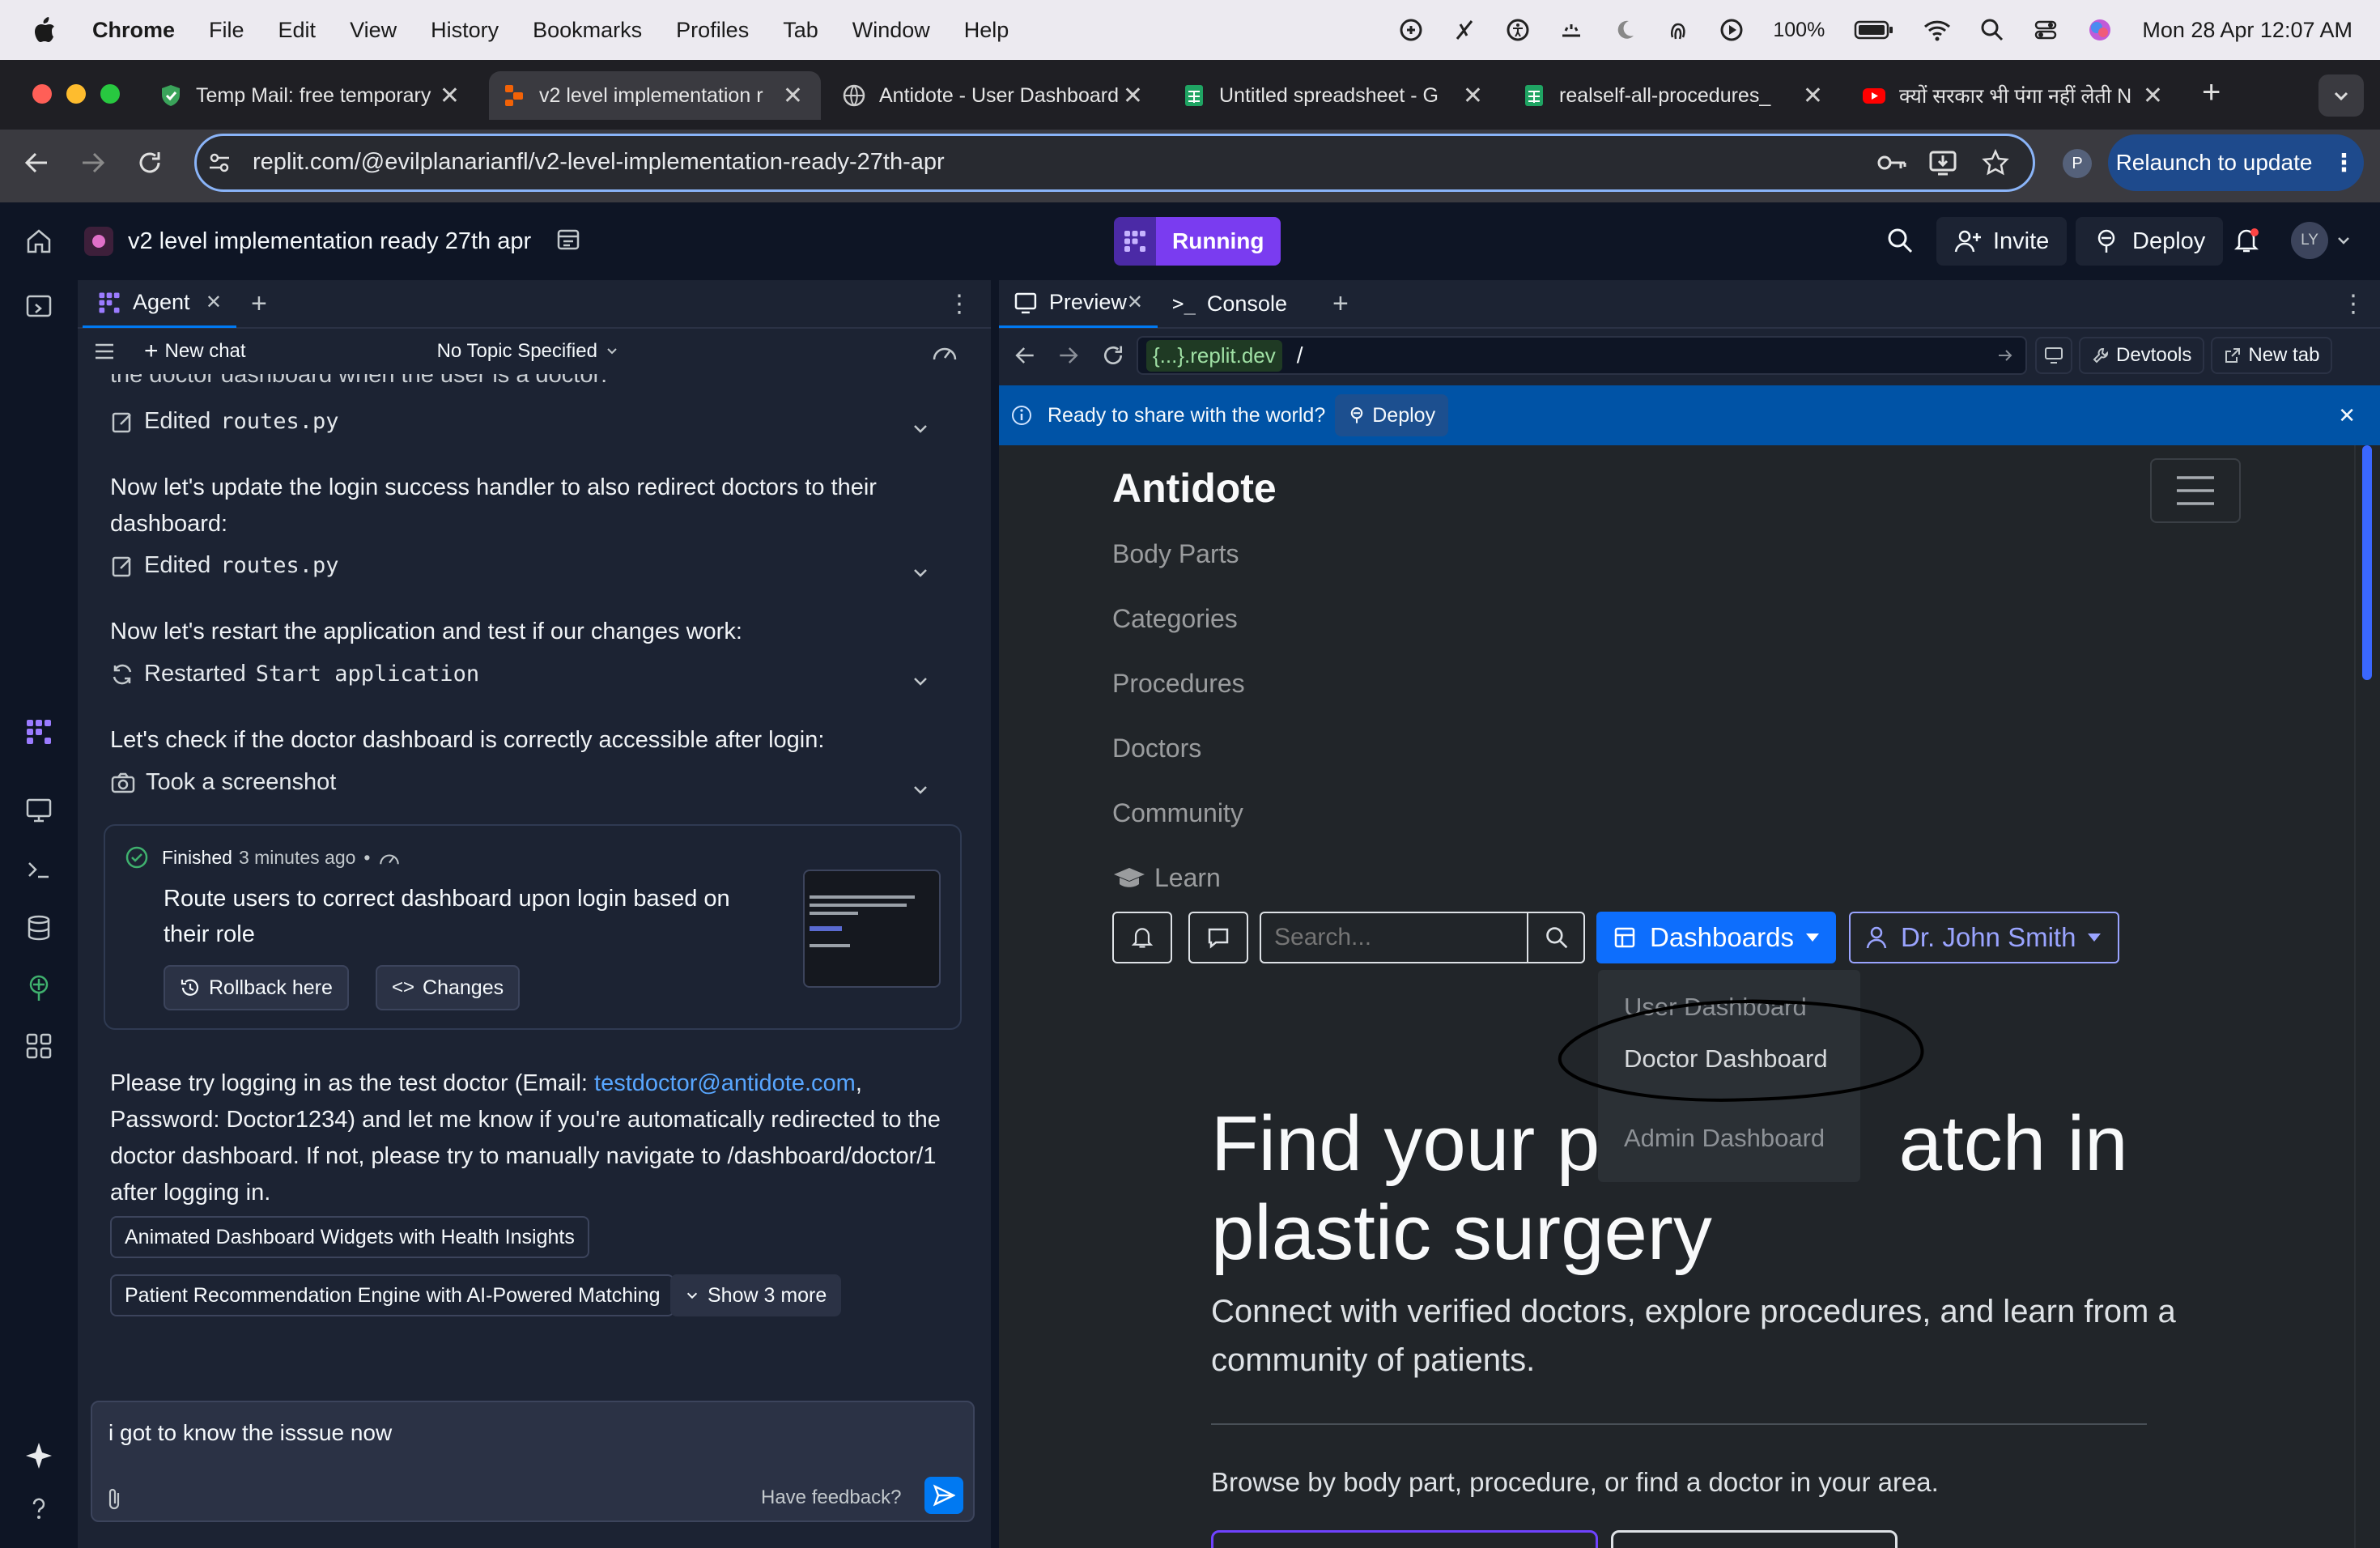  What do you see at coordinates (568, 240) in the screenshot?
I see `workspace-details-icon` at bounding box center [568, 240].